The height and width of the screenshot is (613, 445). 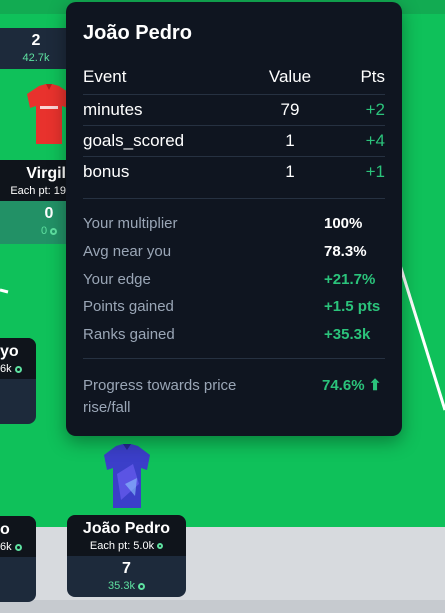 What do you see at coordinates (18, 350) in the screenshot?
I see `player-name: yo` at bounding box center [18, 350].